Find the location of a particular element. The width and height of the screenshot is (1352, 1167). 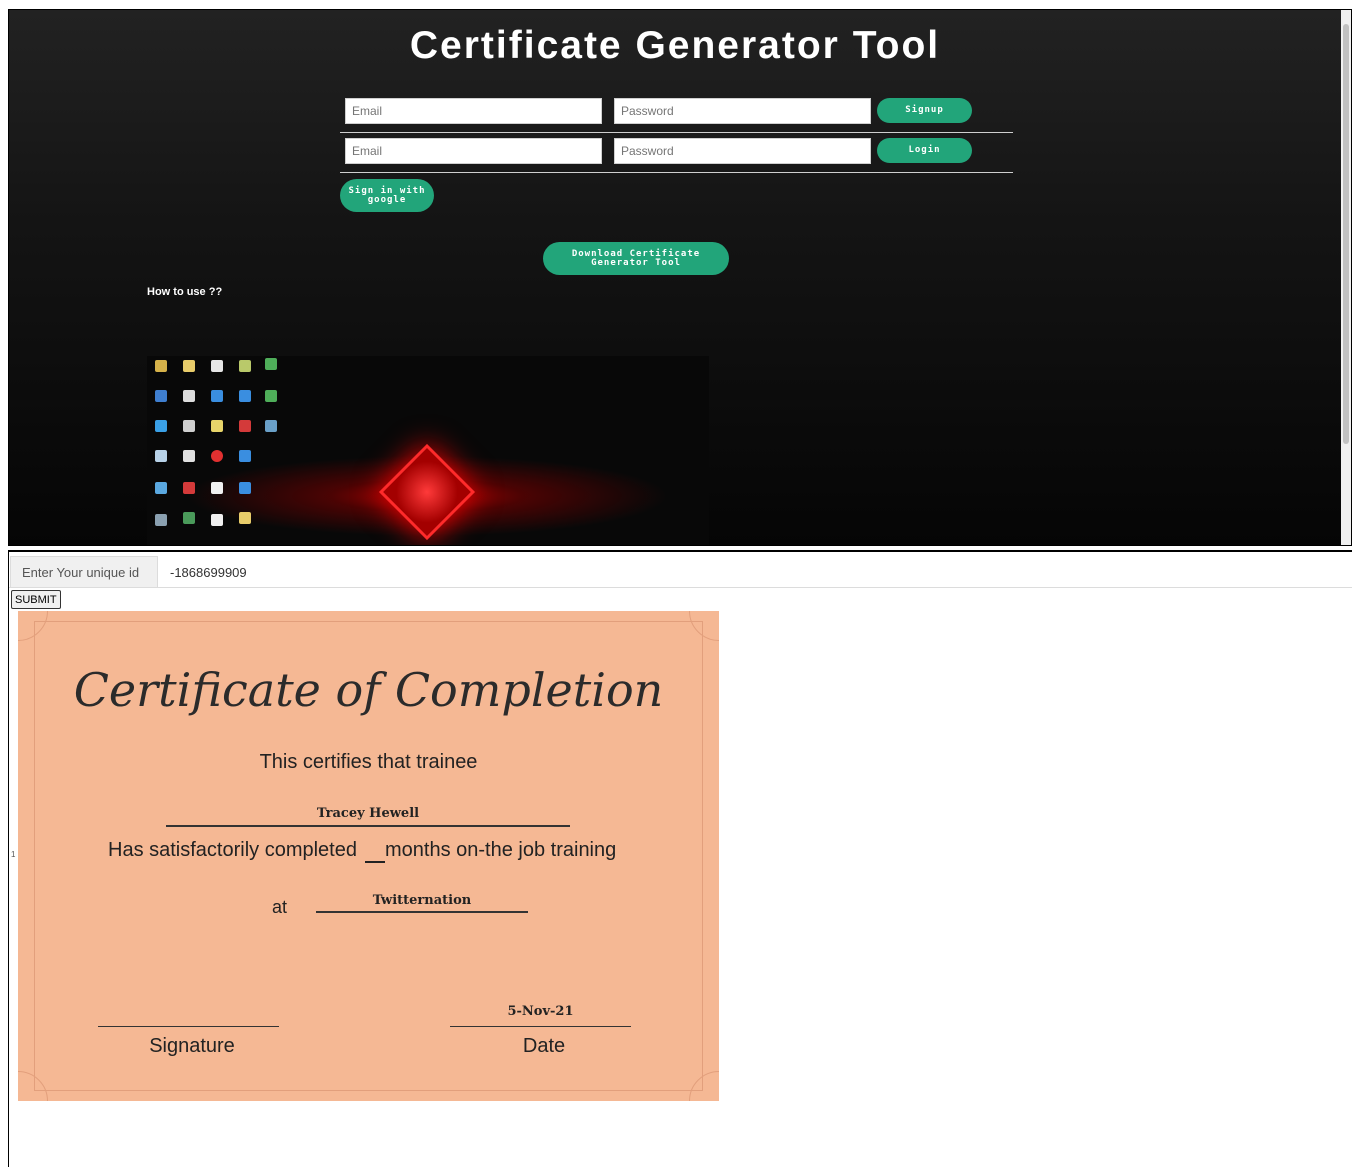

scrollbar is located at coordinates (1346, 277).